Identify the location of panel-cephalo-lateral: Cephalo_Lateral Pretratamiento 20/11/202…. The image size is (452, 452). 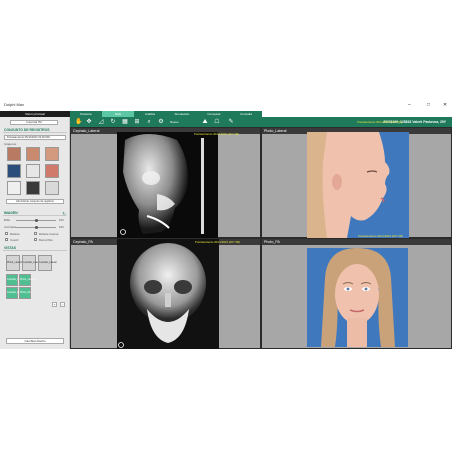
(165, 182).